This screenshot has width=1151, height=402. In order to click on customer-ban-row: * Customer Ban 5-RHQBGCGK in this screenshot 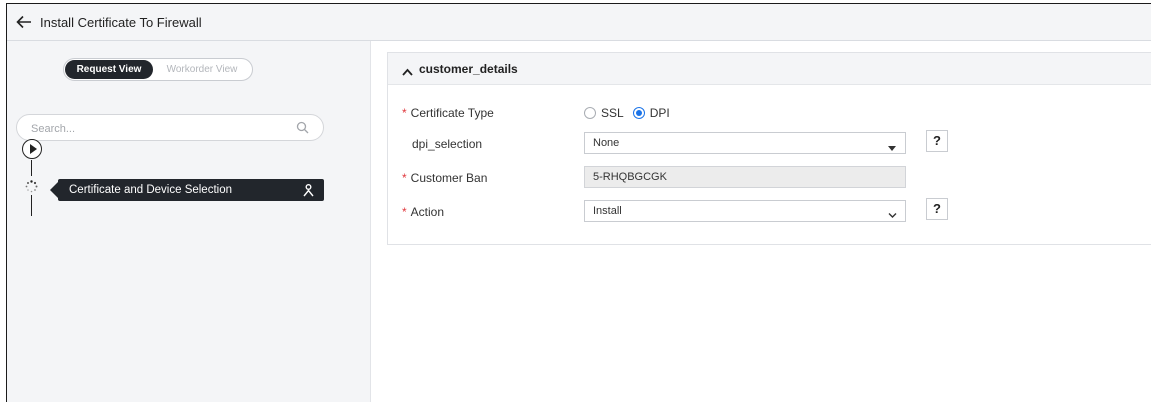, I will do `click(769, 178)`.